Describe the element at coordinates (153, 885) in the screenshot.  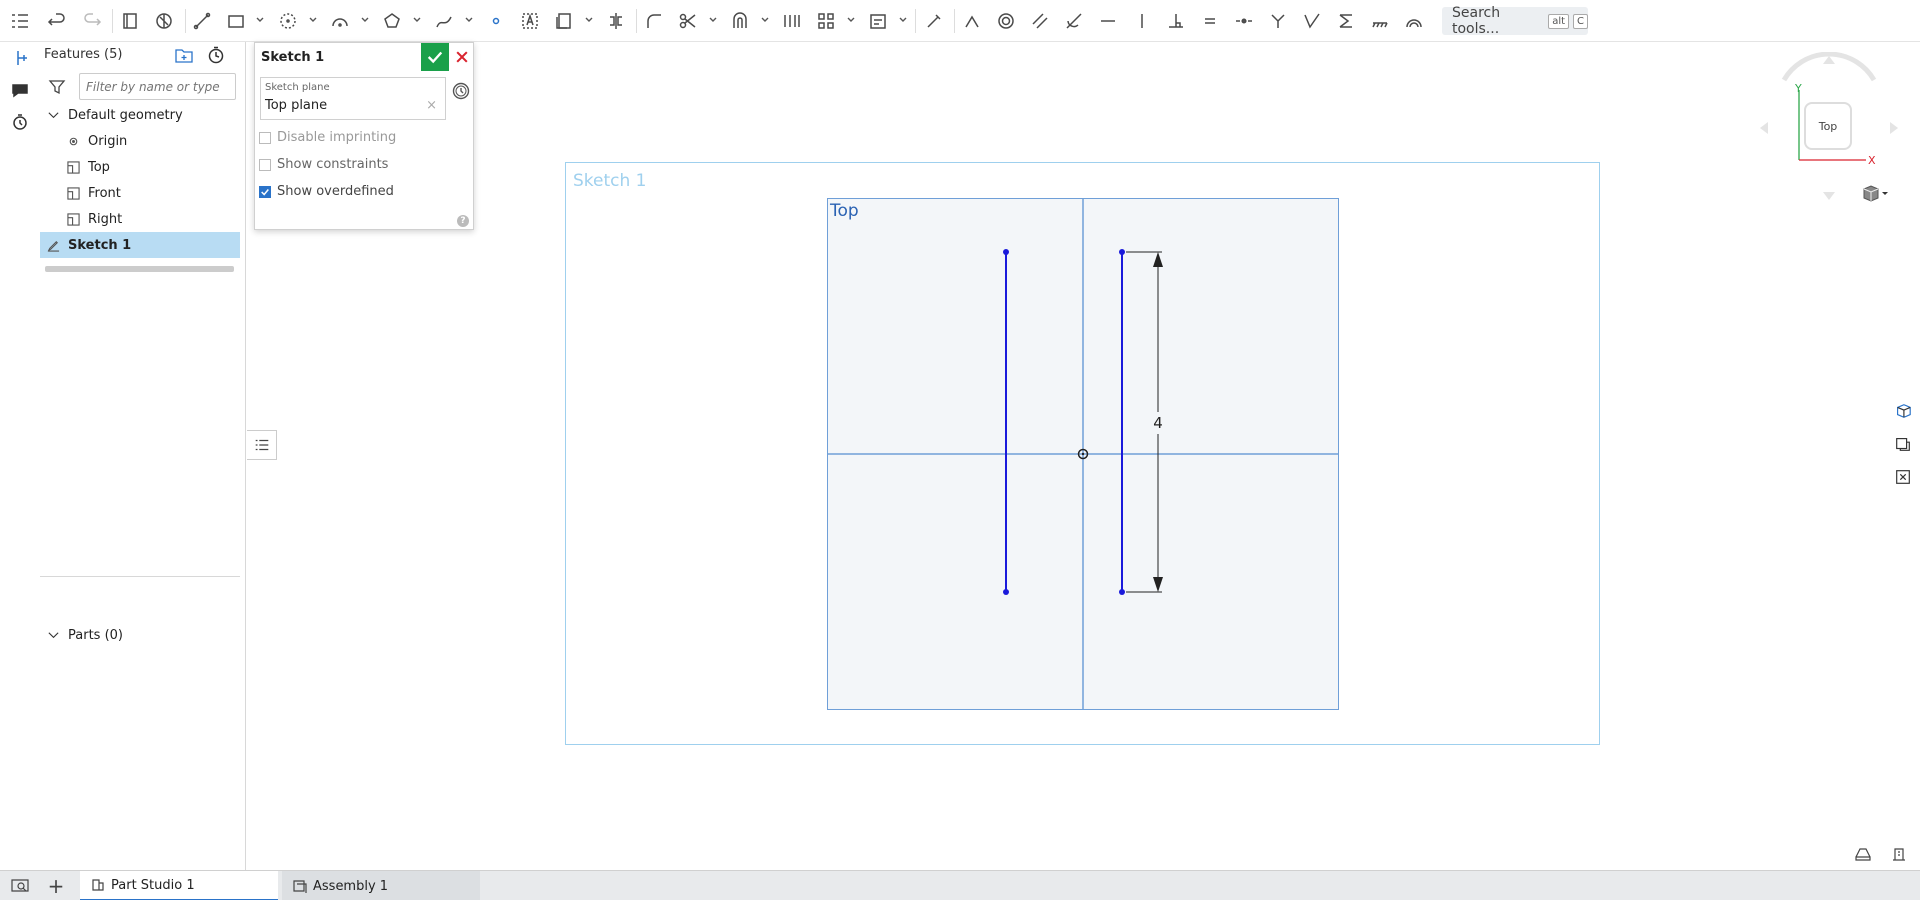
I see `tab-label: Part Studio 1` at that location.